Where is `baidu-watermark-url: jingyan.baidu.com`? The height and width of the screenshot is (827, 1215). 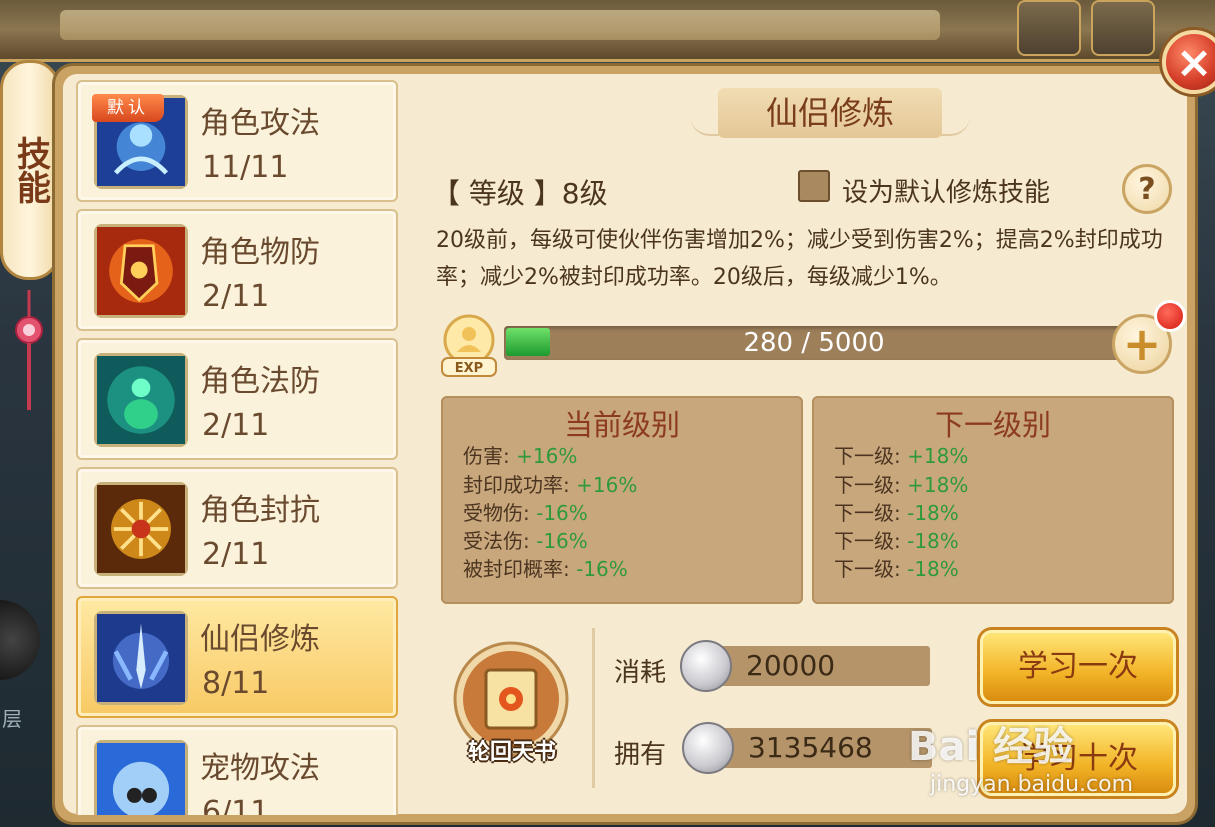
baidu-watermark-url: jingyan.baidu.com is located at coordinates (1032, 784).